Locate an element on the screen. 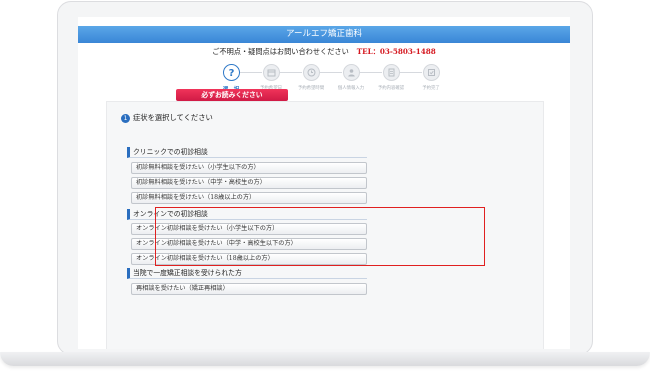 This screenshot has width=650, height=377. question-number-badge: 1 is located at coordinates (125, 118).